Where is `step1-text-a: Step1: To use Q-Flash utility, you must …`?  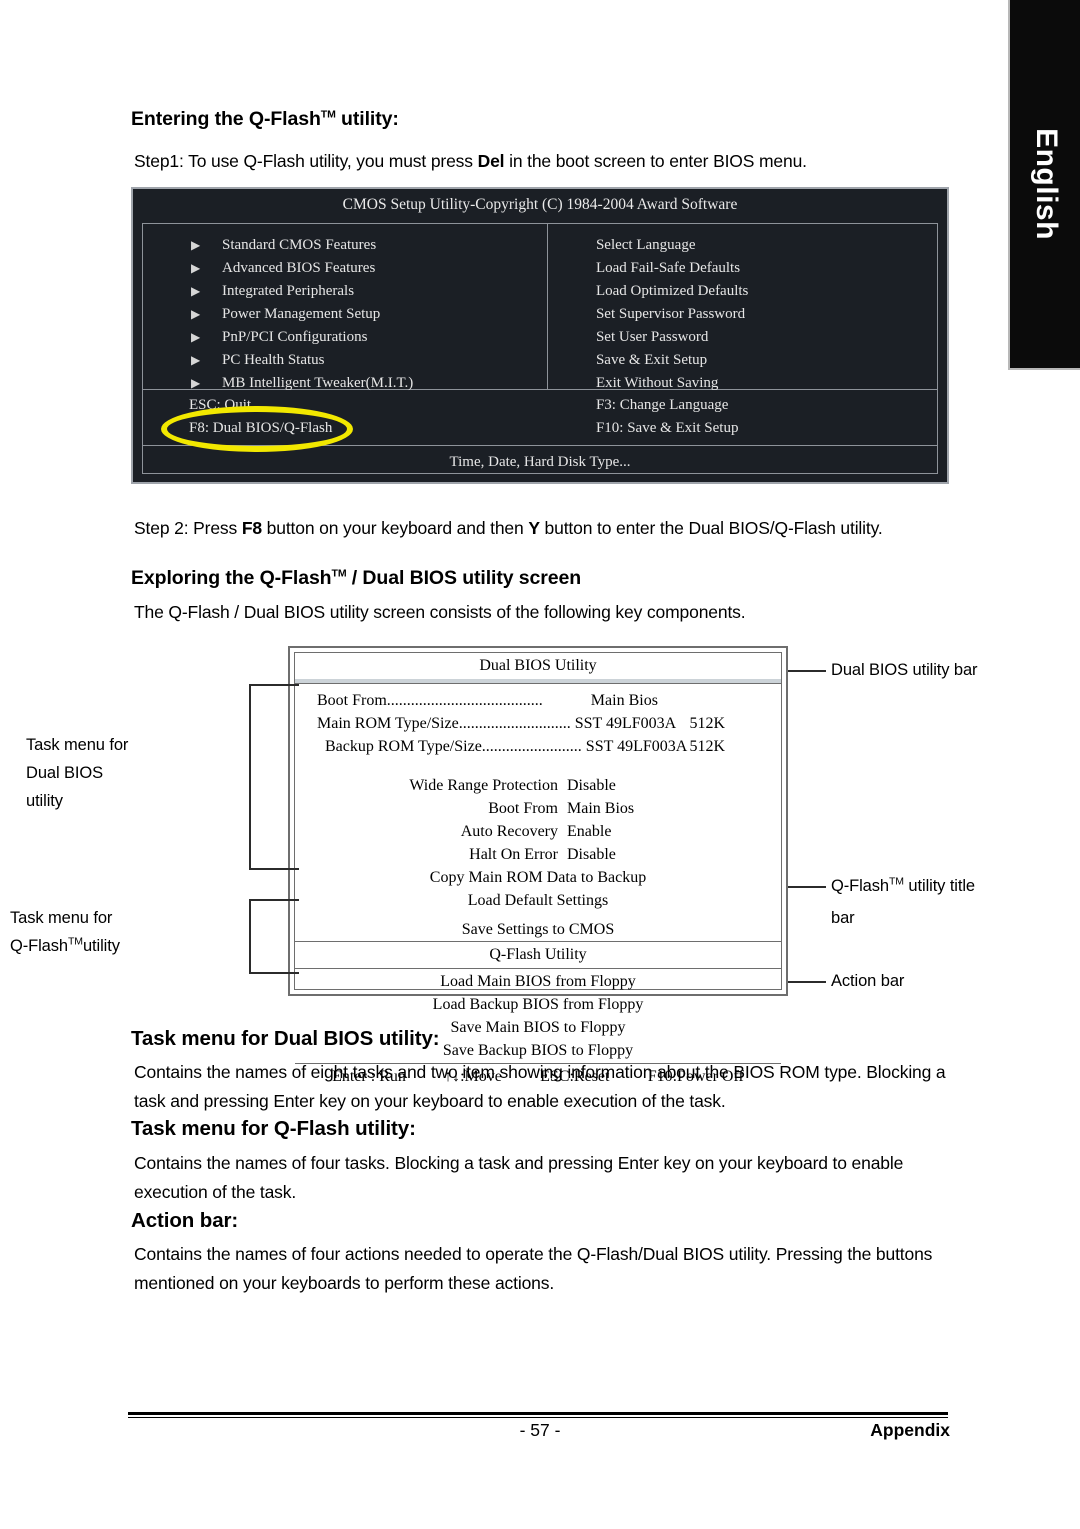 step1-text-a: Step1: To use Q-Flash utility, you must … is located at coordinates (306, 161).